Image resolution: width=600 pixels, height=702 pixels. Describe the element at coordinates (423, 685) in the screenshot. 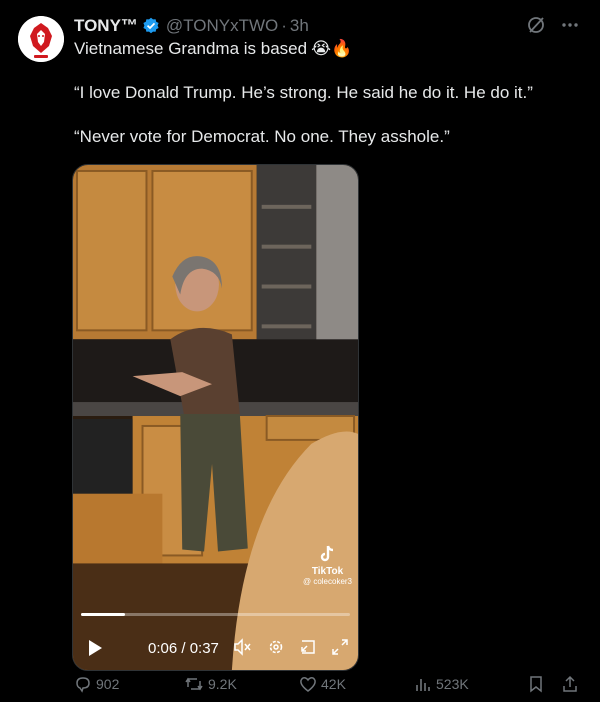

I see `analytics-icon` at that location.